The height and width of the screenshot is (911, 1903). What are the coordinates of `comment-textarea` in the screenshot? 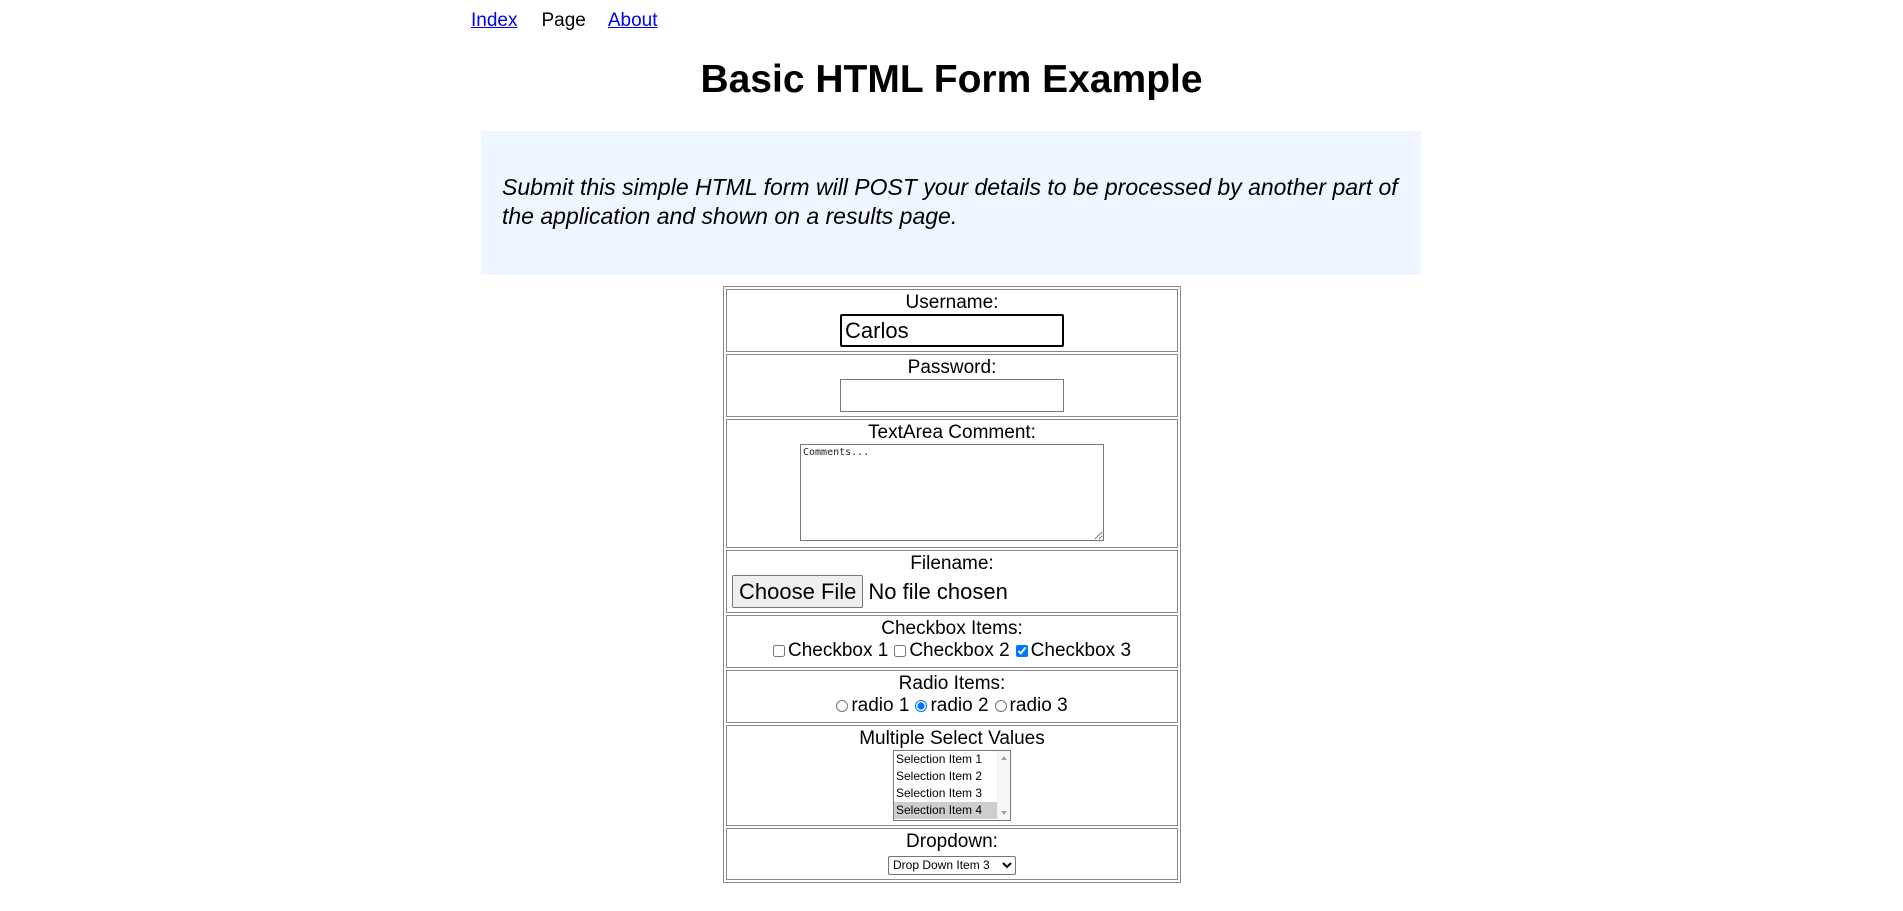 It's located at (952, 492).